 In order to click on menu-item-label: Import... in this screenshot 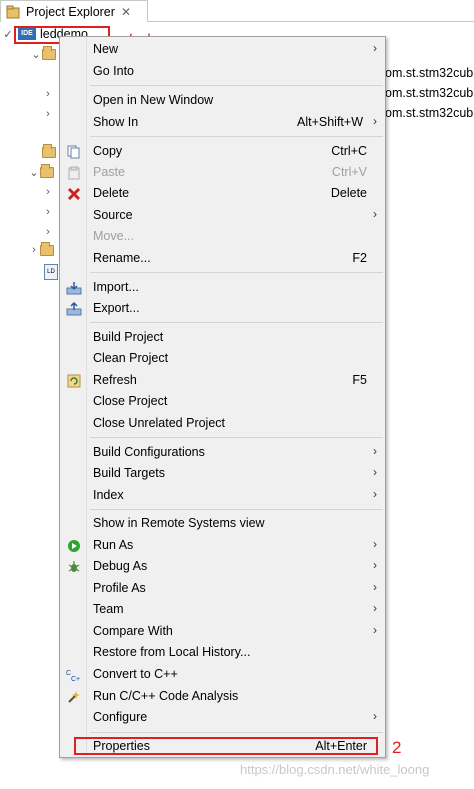, I will do `click(116, 287)`.